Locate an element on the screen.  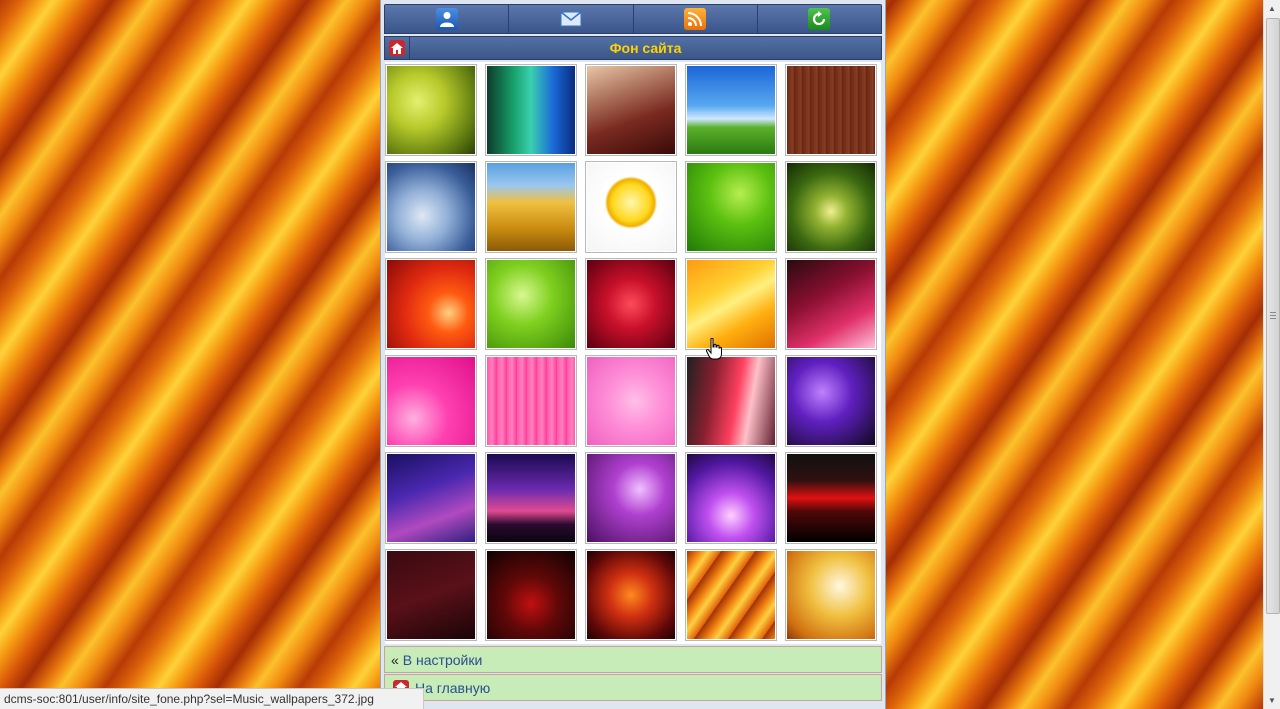
wallpaper-image-hummingbird is located at coordinates (531, 304).